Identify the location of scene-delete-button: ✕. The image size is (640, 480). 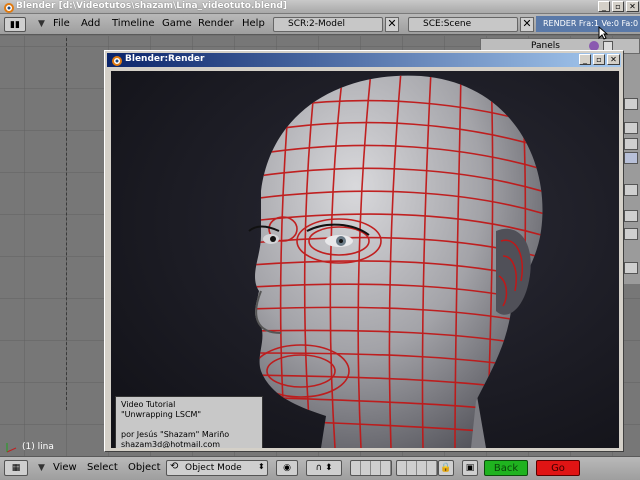
(527, 24).